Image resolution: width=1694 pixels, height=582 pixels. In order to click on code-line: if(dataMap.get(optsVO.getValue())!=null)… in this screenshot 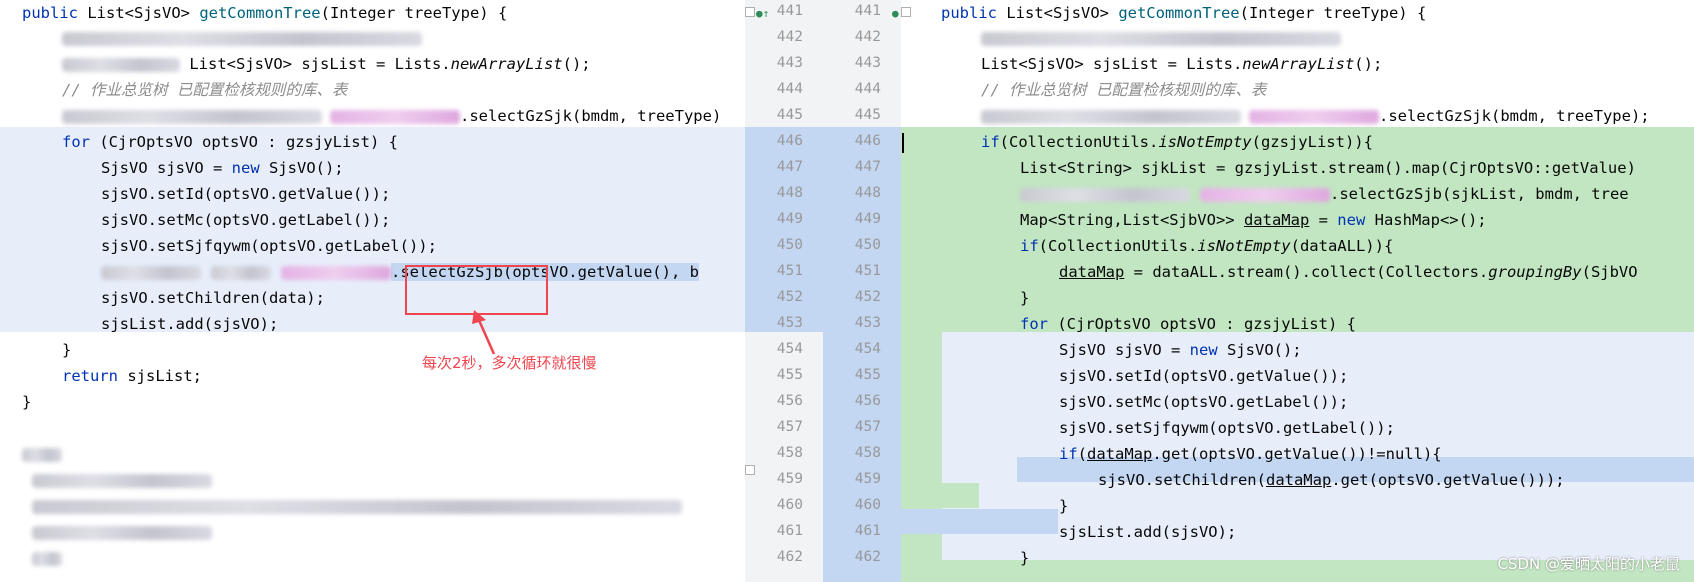, I will do `click(1250, 454)`.